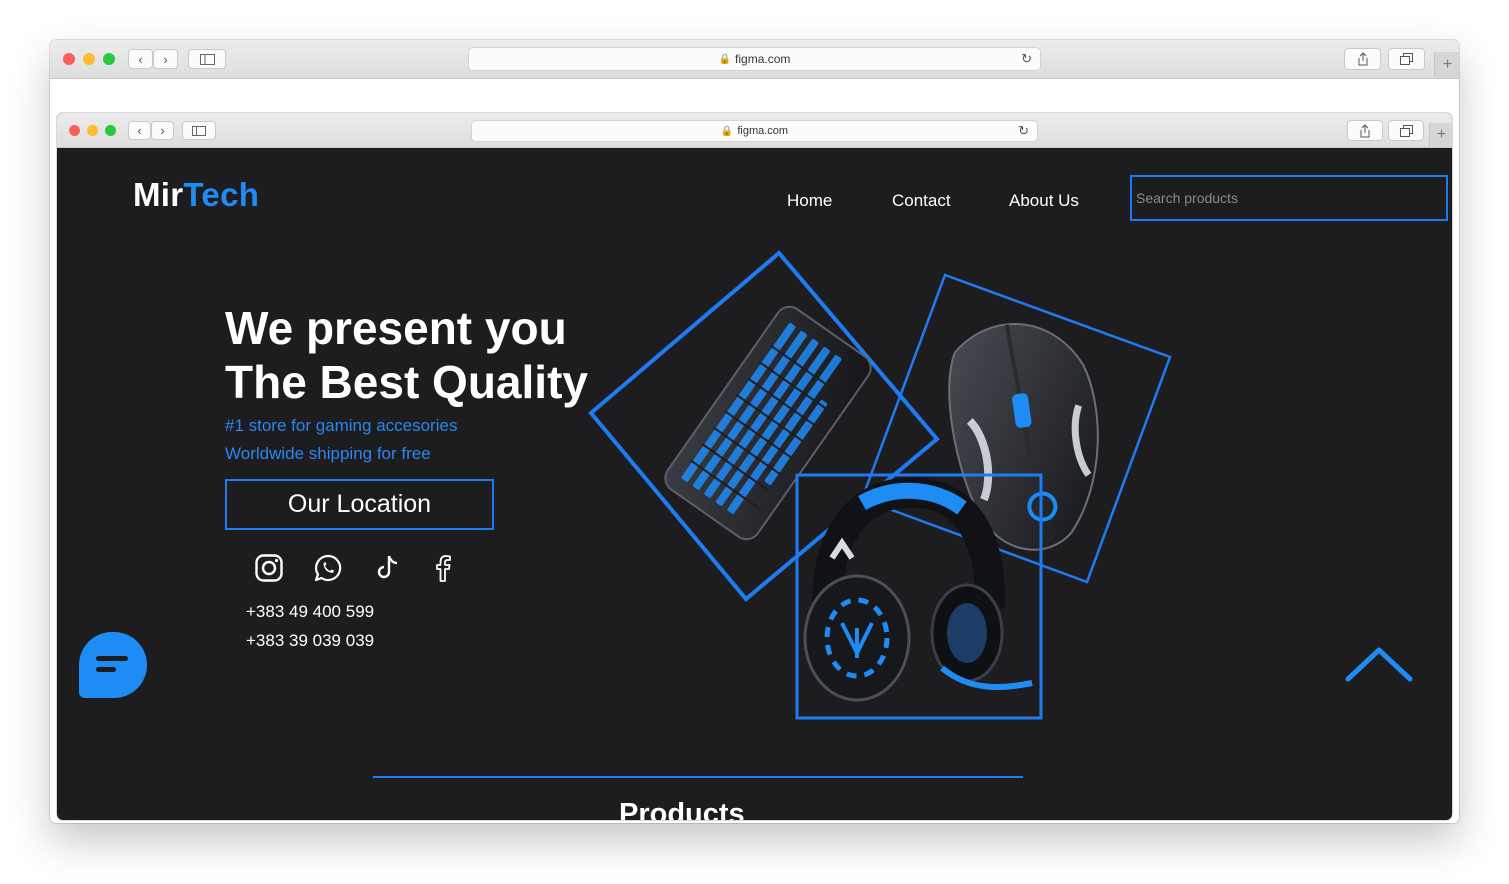 The image size is (1509, 884). Describe the element at coordinates (682, 809) in the screenshot. I see `products-heading: Products` at that location.